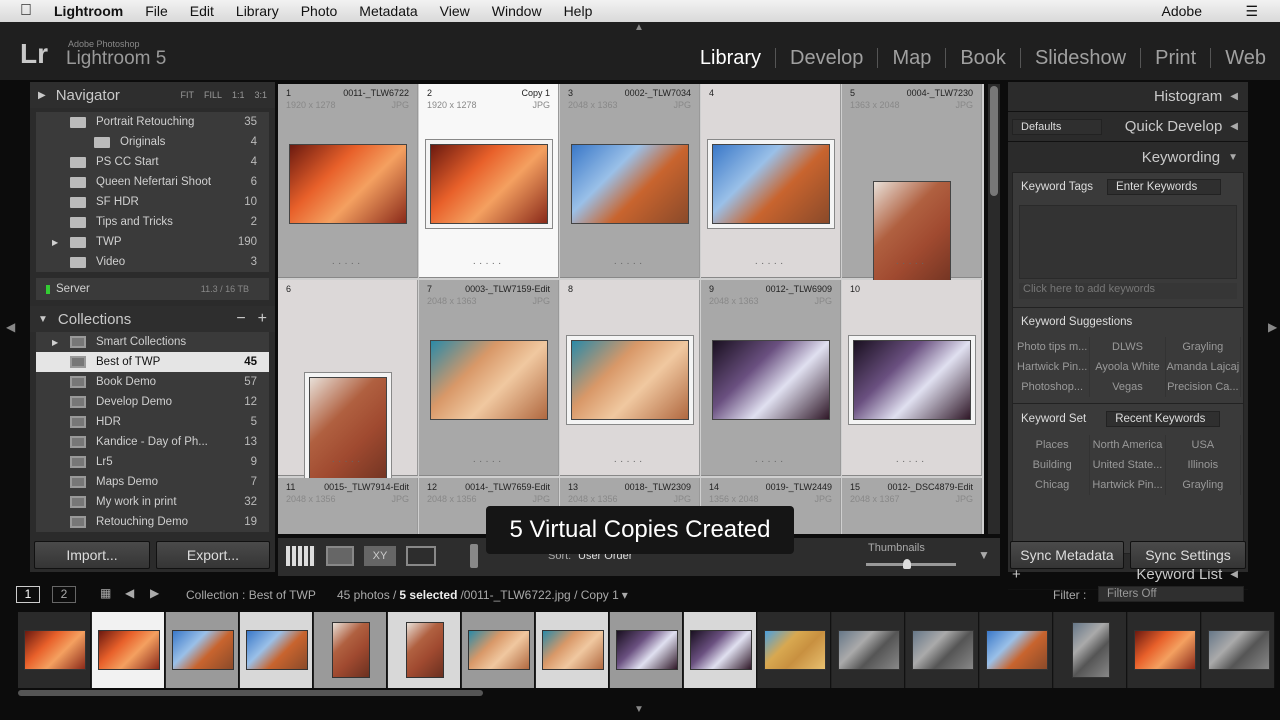  What do you see at coordinates (64, 594) in the screenshot?
I see `secondary-window-button: 2` at bounding box center [64, 594].